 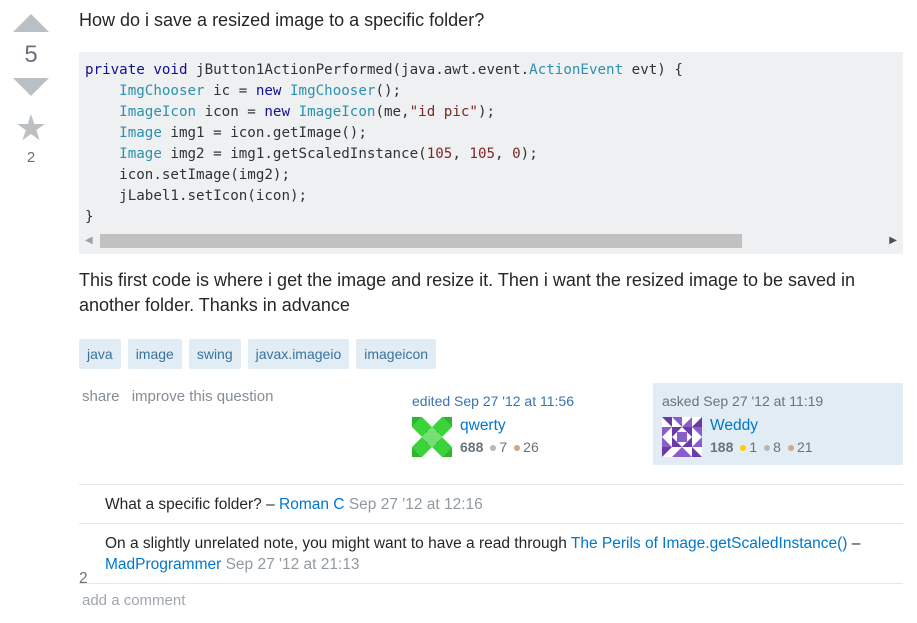 What do you see at coordinates (31, 54) in the screenshot?
I see `vote-count: 5` at bounding box center [31, 54].